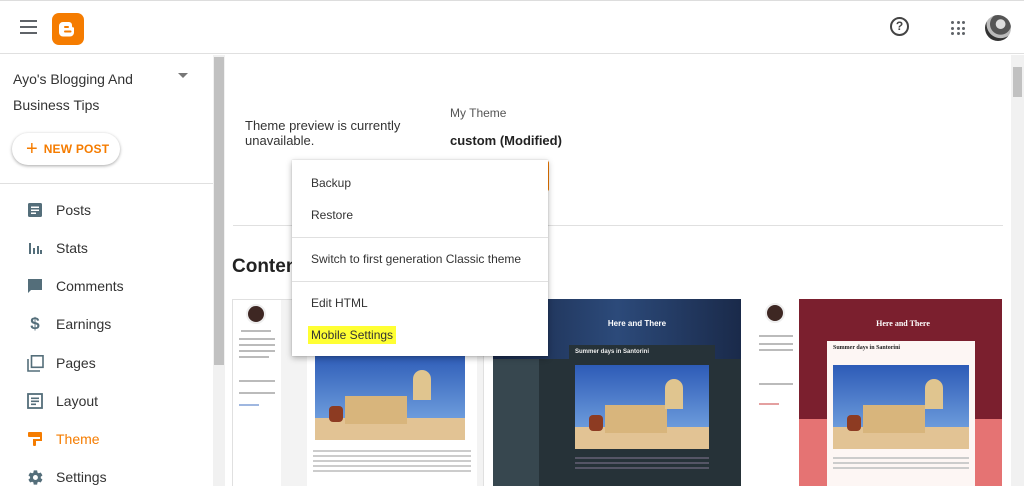  What do you see at coordinates (35, 210) in the screenshot?
I see `posts-icon` at bounding box center [35, 210].